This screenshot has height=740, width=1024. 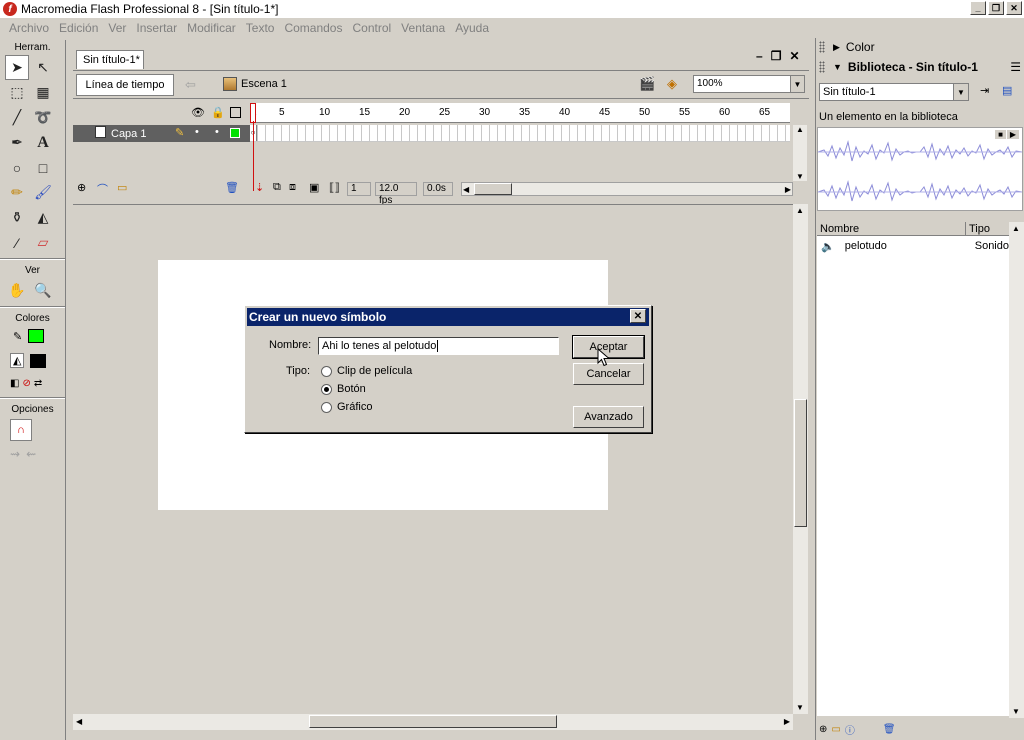 What do you see at coordinates (29, 28) in the screenshot?
I see `menu-archivo: Archivo` at bounding box center [29, 28].